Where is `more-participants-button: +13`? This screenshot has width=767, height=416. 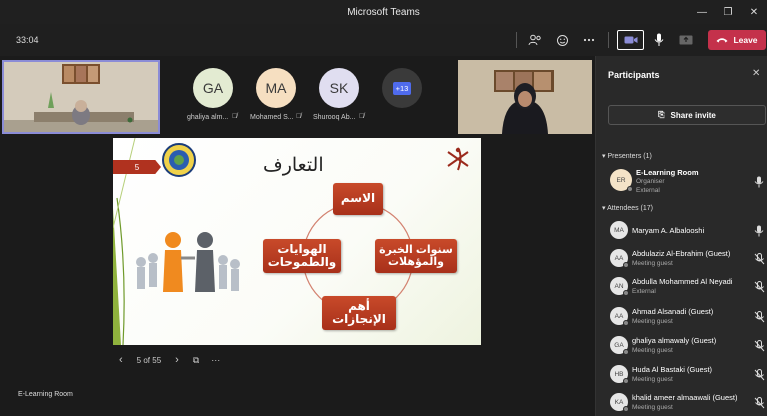 more-participants-button: +13 is located at coordinates (402, 88).